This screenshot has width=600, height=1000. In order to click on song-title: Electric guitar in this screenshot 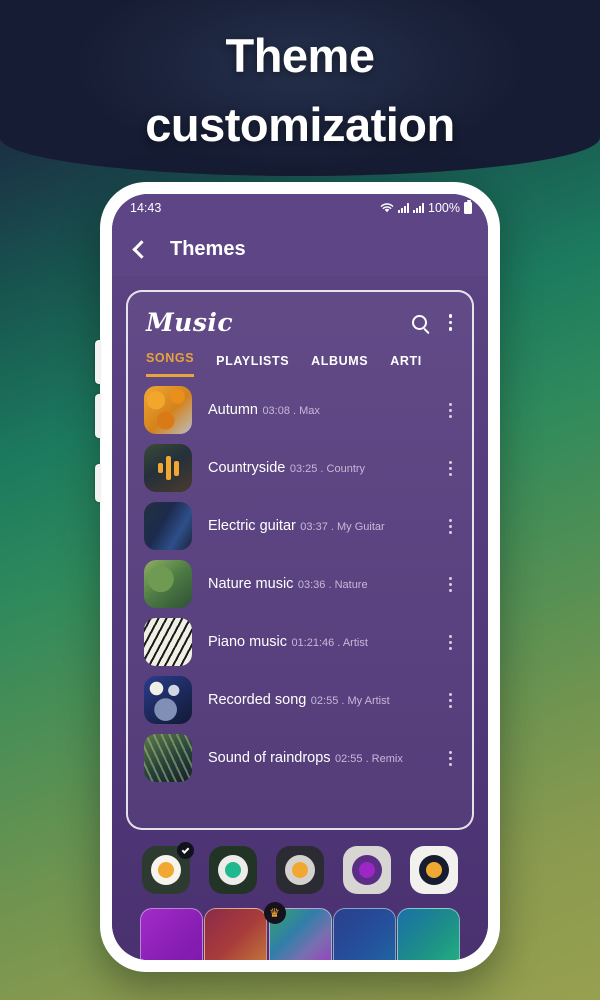, I will do `click(252, 525)`.